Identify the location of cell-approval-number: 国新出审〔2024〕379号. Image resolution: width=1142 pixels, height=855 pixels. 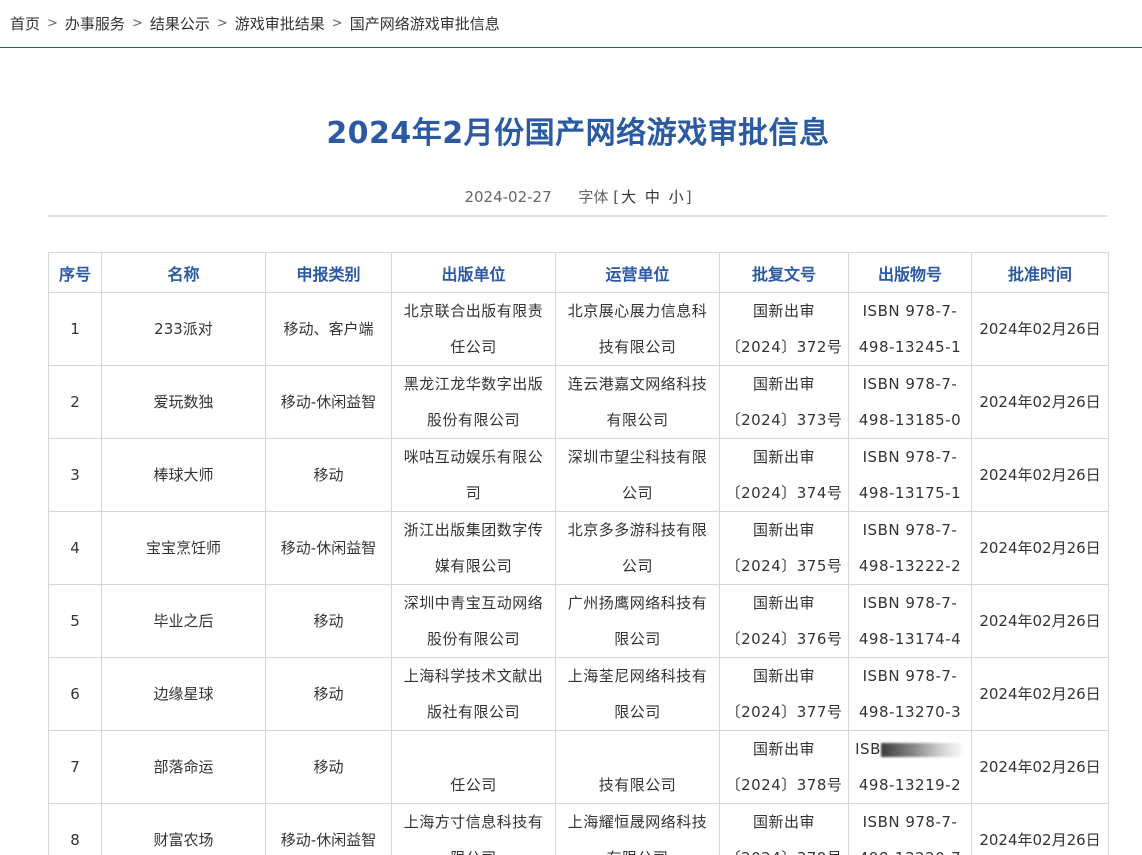
(784, 829).